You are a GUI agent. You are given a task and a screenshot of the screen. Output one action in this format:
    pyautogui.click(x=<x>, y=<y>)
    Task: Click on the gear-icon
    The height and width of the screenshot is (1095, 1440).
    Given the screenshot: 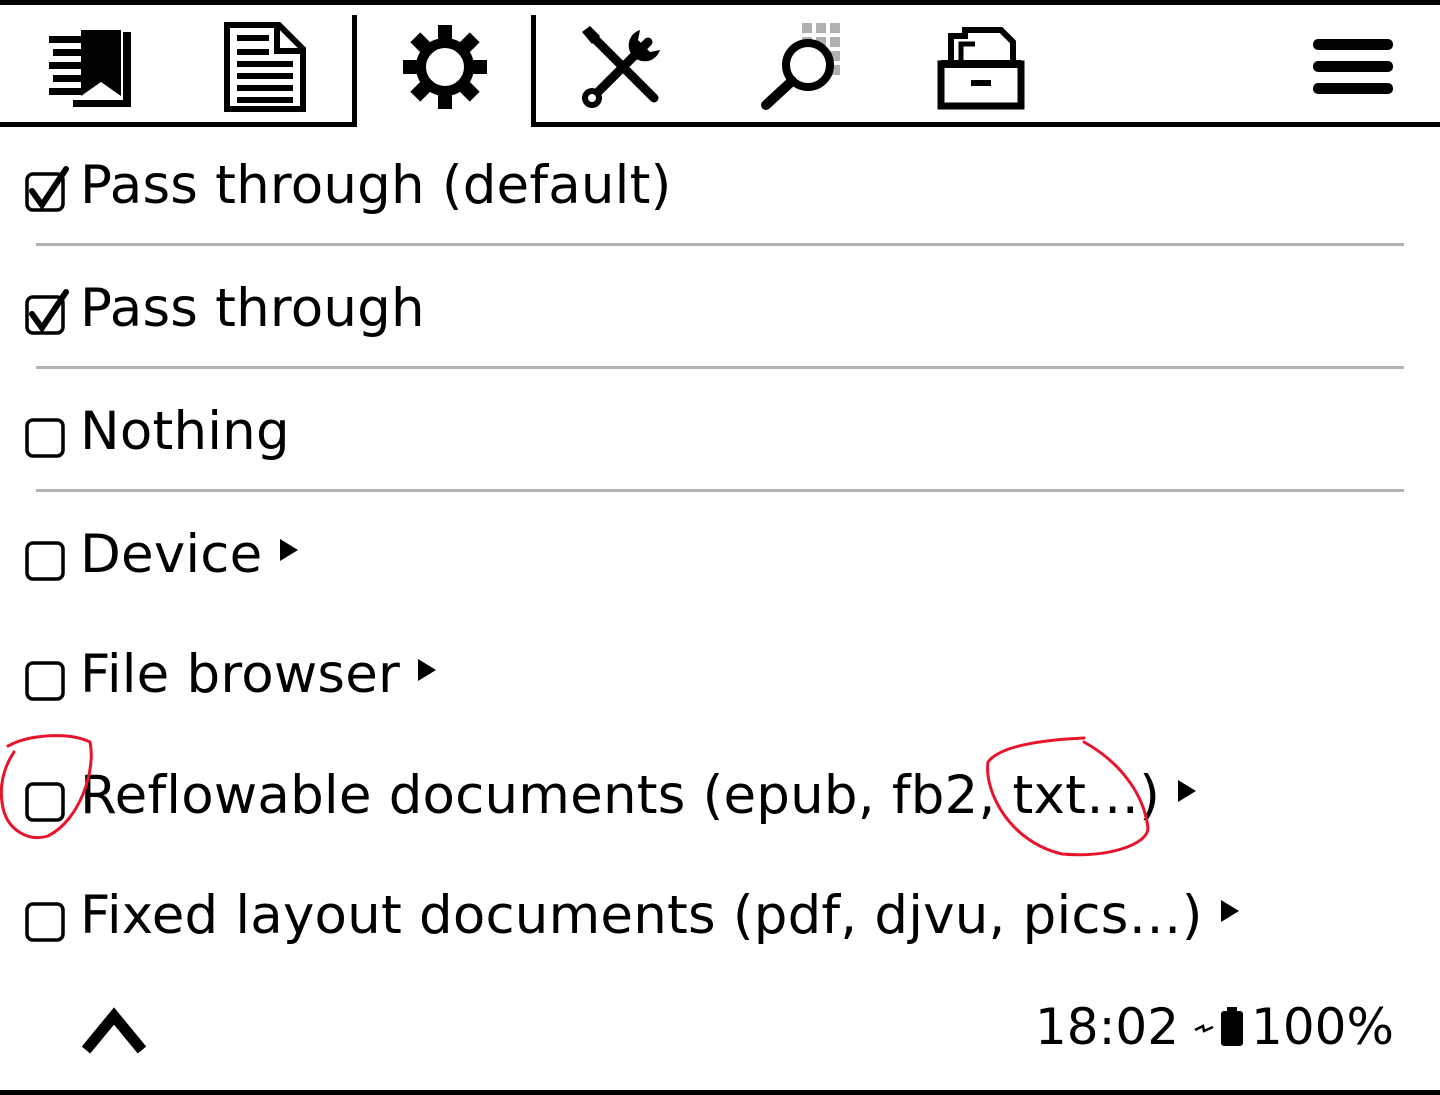 What is the action you would take?
    pyautogui.click(x=445, y=67)
    